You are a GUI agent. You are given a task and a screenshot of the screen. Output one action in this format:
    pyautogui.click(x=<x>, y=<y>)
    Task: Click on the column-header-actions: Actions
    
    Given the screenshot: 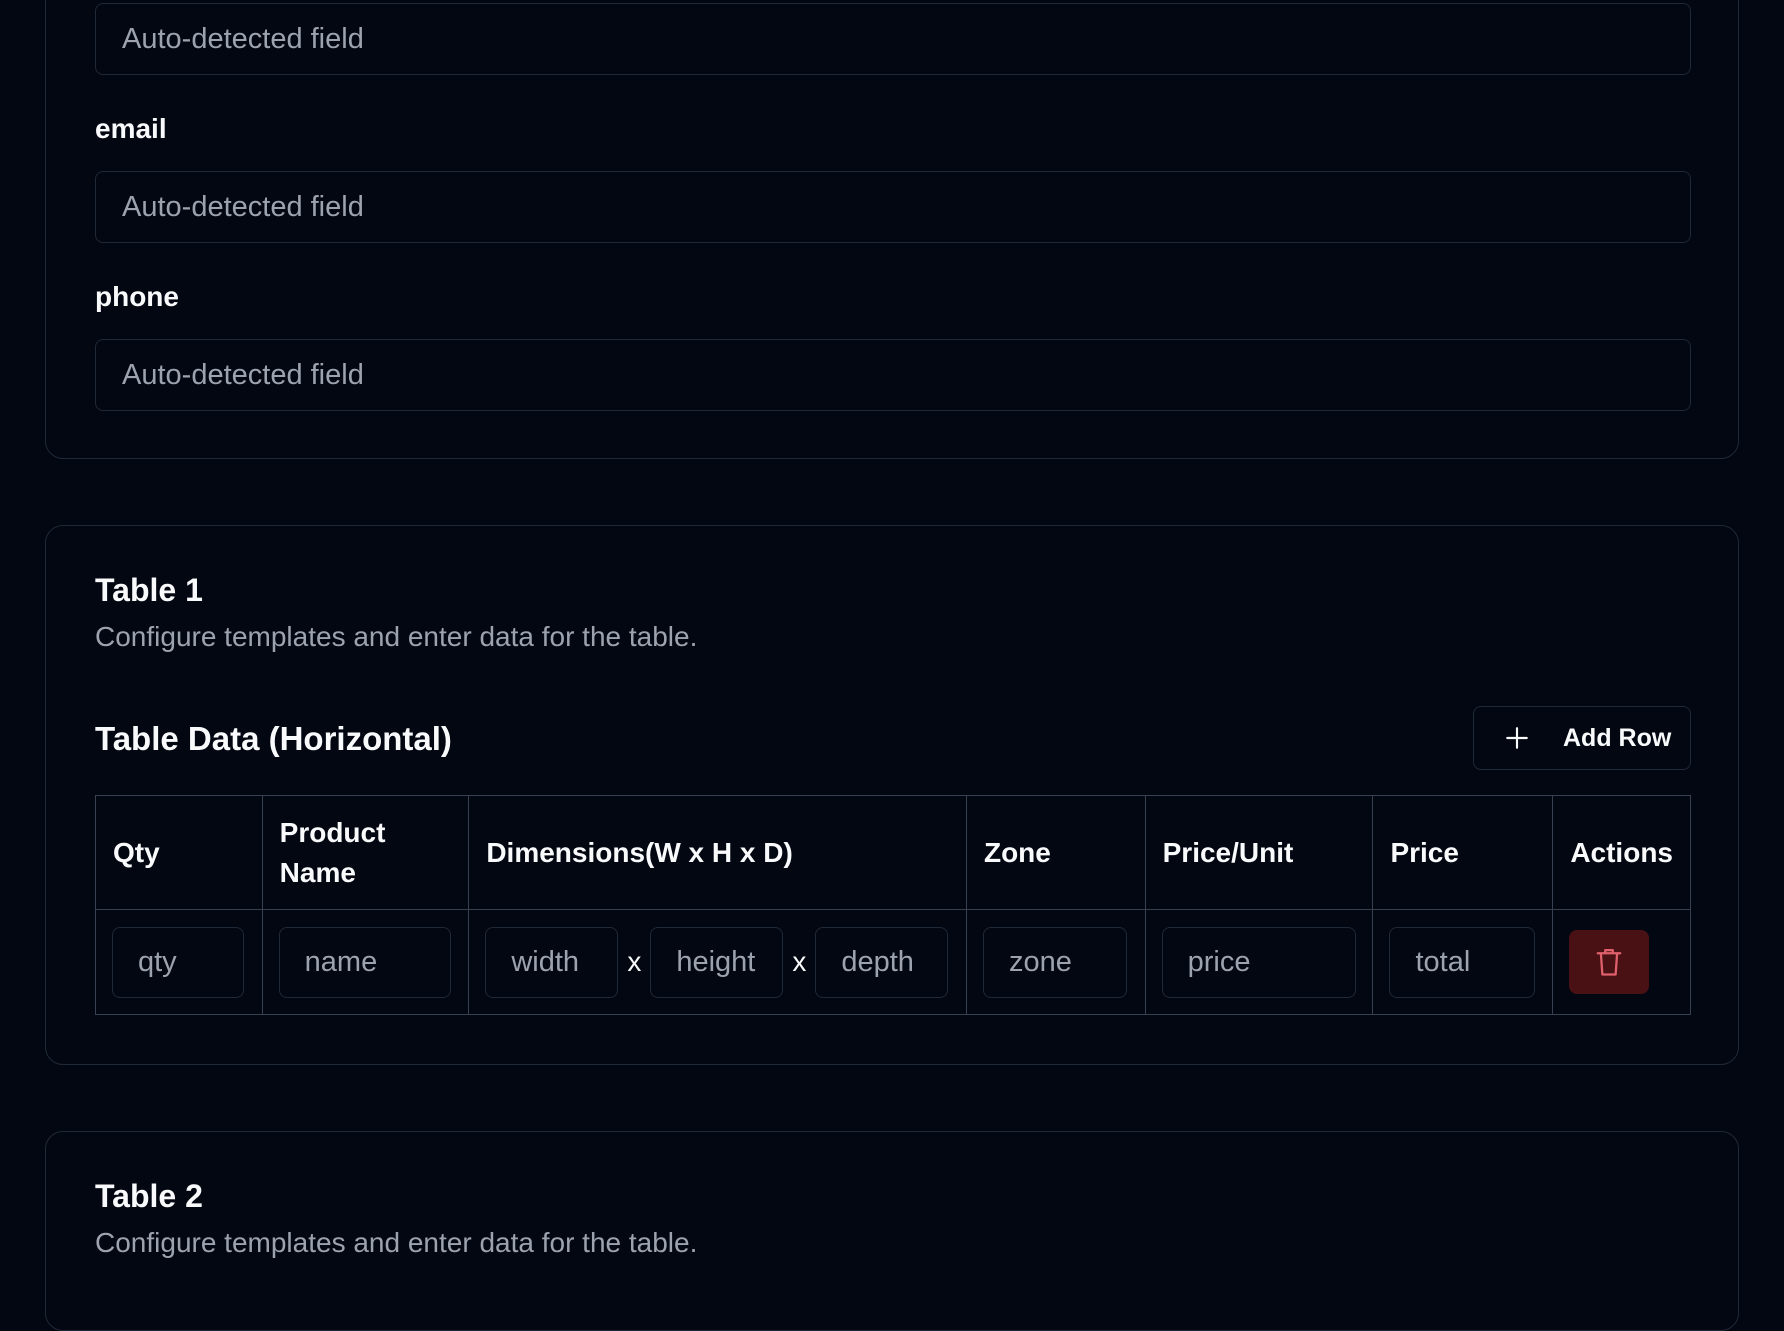 What is the action you would take?
    pyautogui.click(x=1621, y=852)
    